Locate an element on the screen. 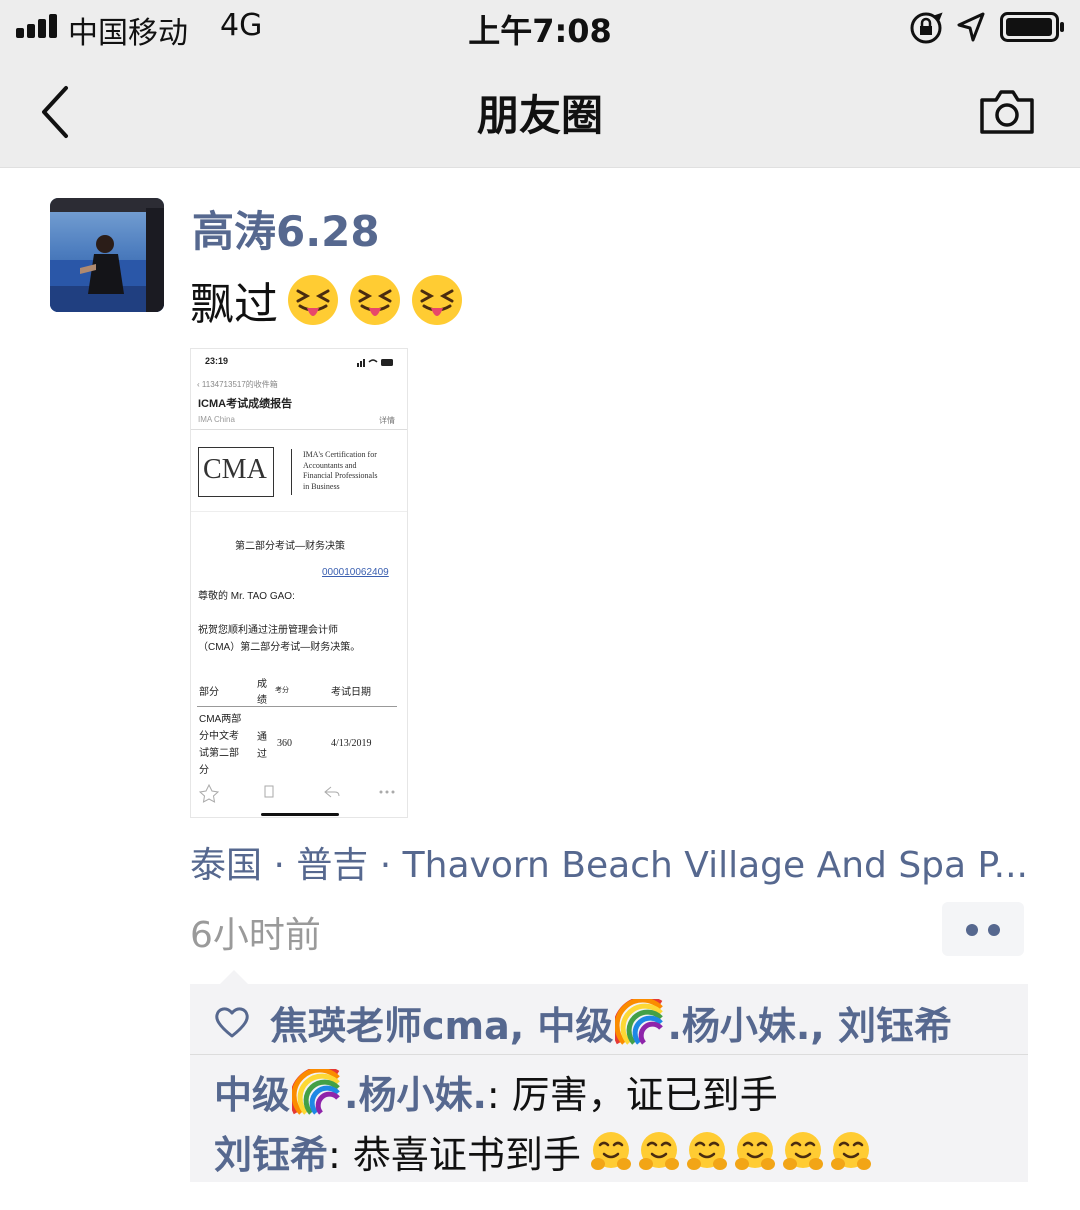  shot-sender: IMA China is located at coordinates (216, 419).